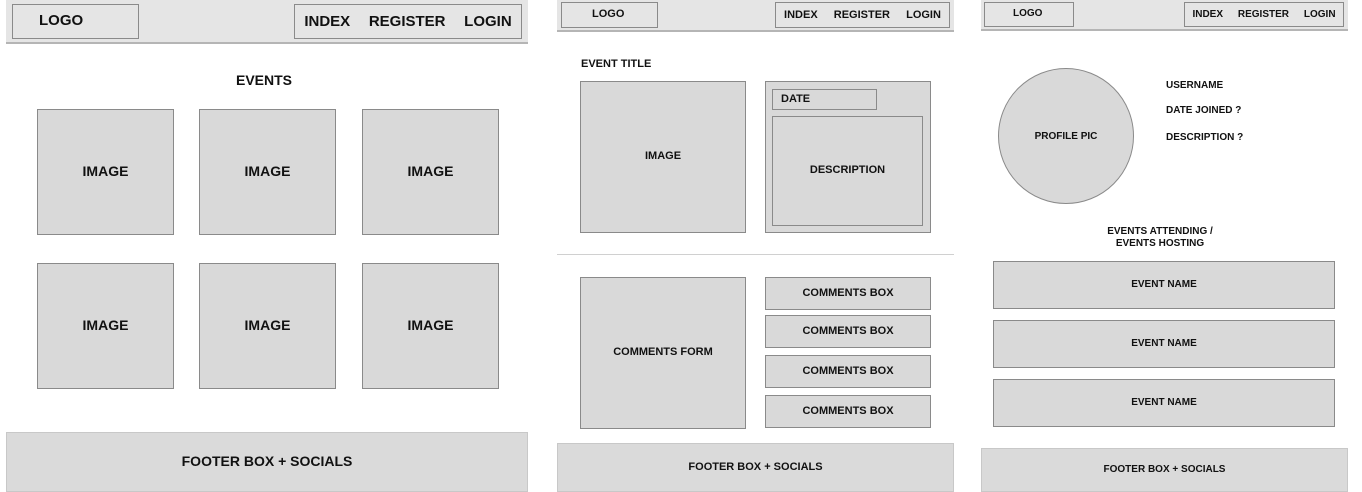  I want to click on profile-description: DESCRIPTION ?, so click(1205, 137).